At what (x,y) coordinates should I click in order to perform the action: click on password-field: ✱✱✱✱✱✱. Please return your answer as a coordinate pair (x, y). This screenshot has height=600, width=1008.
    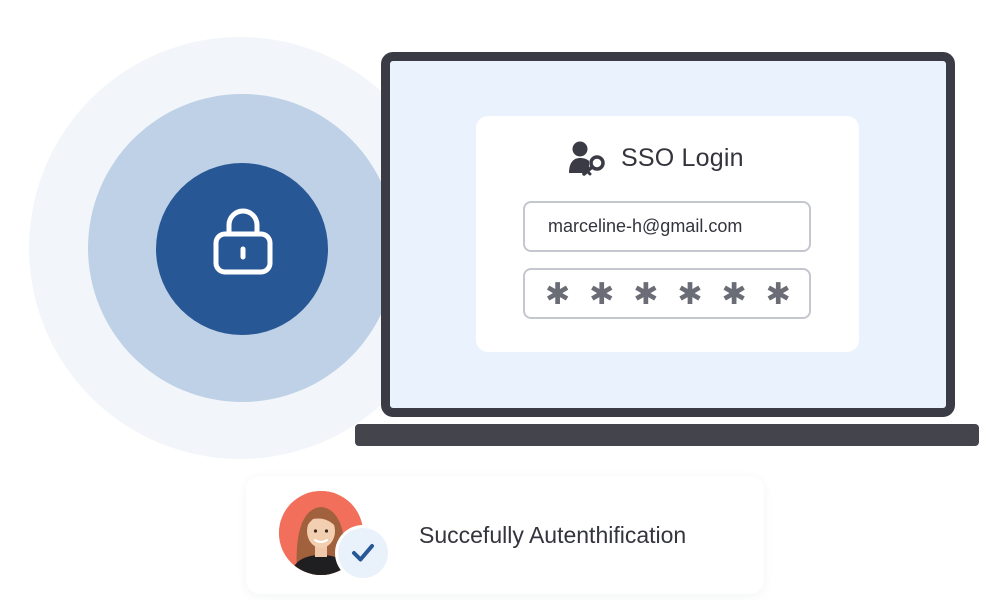
    Looking at the image, I should click on (667, 293).